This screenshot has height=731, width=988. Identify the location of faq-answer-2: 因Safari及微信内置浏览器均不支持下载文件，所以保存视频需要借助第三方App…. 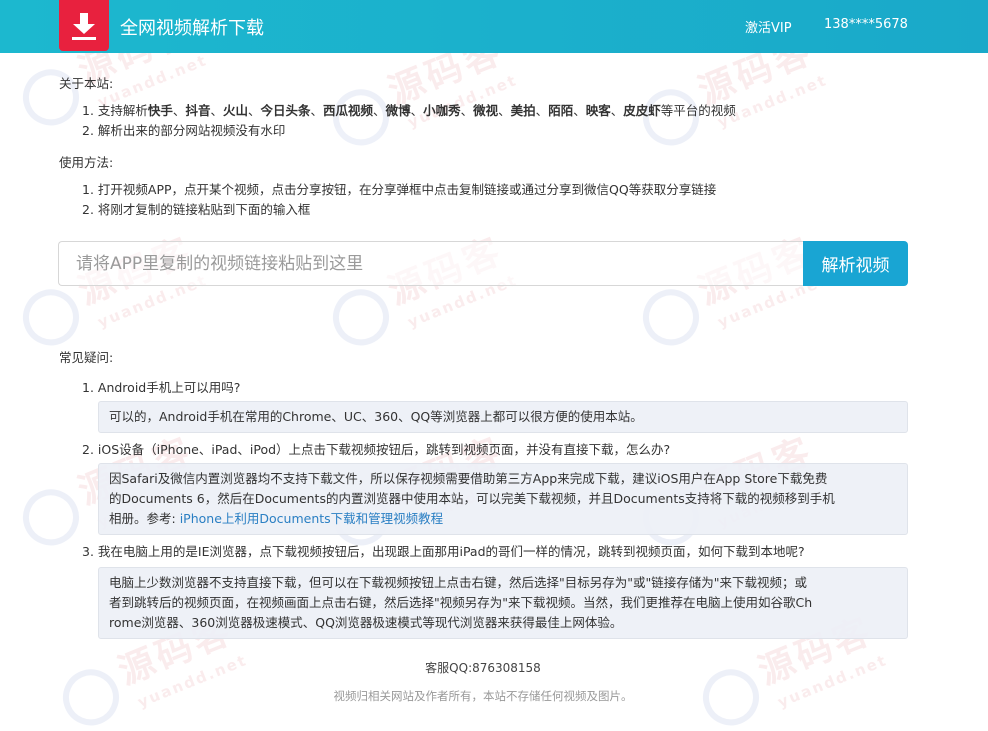
(503, 499).